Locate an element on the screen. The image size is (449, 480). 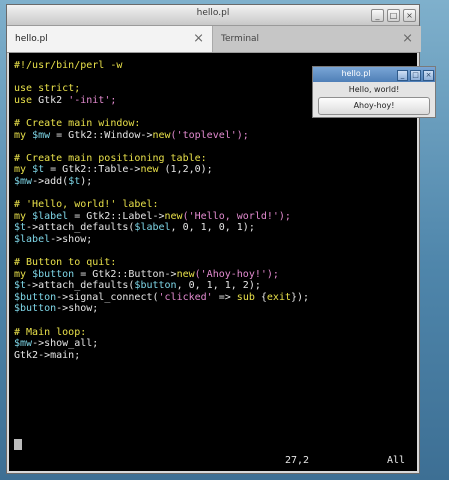
code-token: = Gtk2::Table-> is located at coordinates (92, 170).